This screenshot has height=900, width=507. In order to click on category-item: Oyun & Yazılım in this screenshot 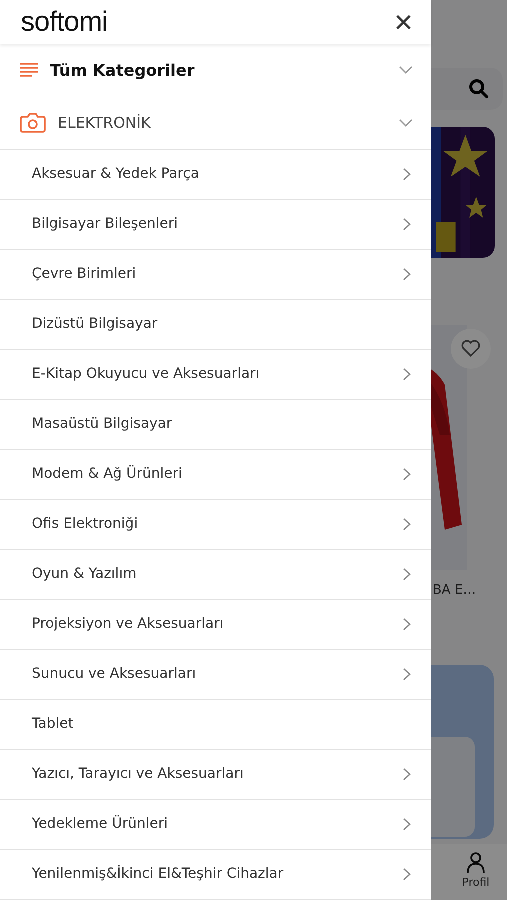, I will do `click(215, 575)`.